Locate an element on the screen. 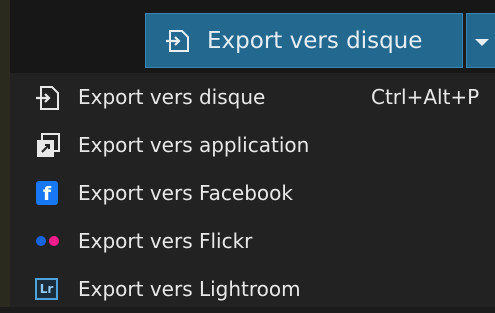 Image resolution: width=495 pixels, height=313 pixels. chevron-down-icon is located at coordinates (482, 42).